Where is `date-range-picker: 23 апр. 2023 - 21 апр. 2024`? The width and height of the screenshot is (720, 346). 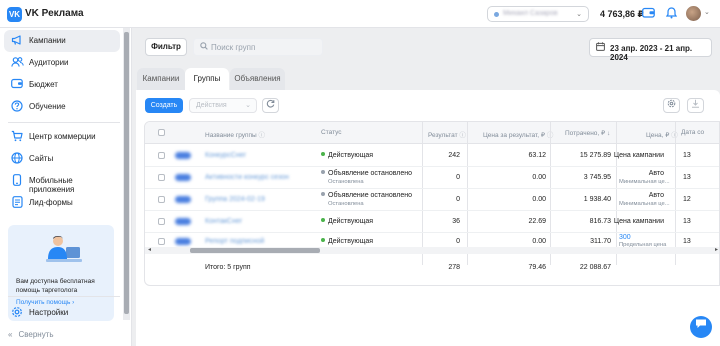 date-range-picker: 23 апр. 2023 - 21 апр. 2024 is located at coordinates (650, 50).